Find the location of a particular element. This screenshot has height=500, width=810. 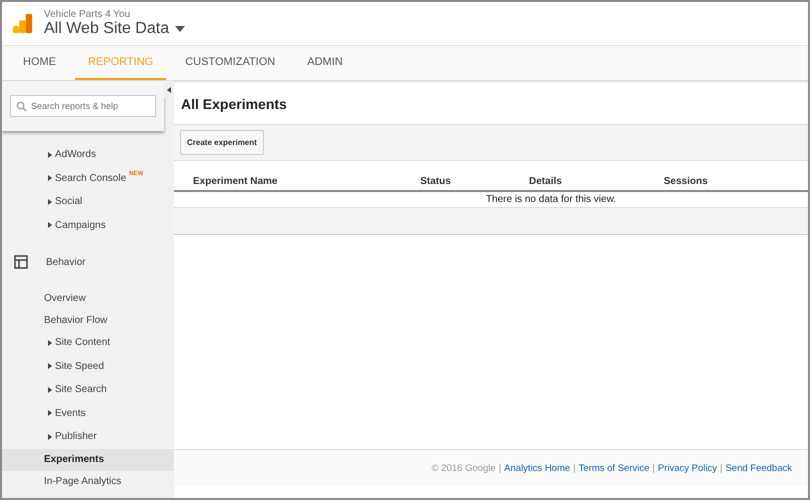

property-selector: All Web Site Data is located at coordinates (115, 29).